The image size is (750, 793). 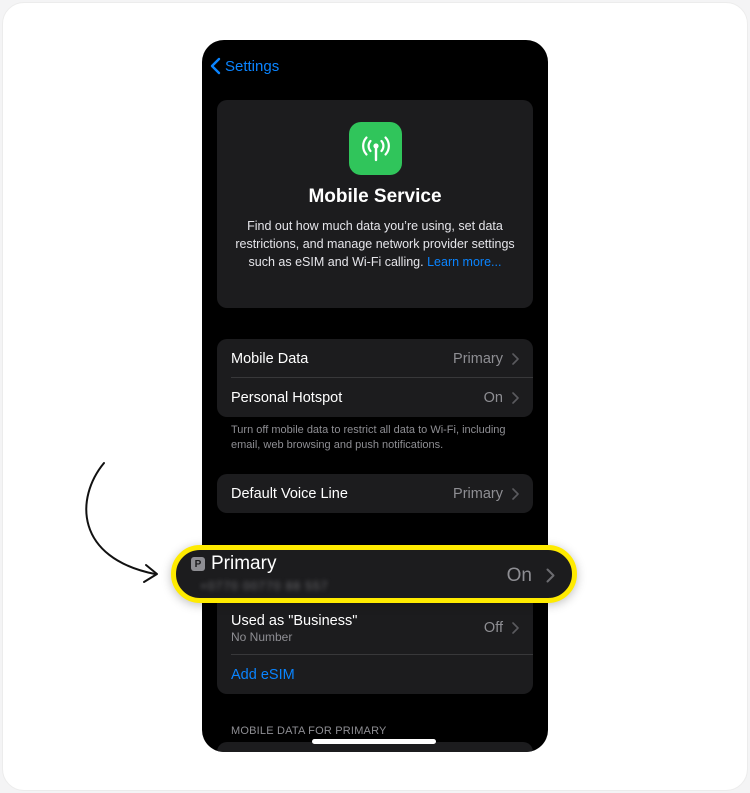 I want to click on voice-line-group: Default Voice Line Primary, so click(x=375, y=493).